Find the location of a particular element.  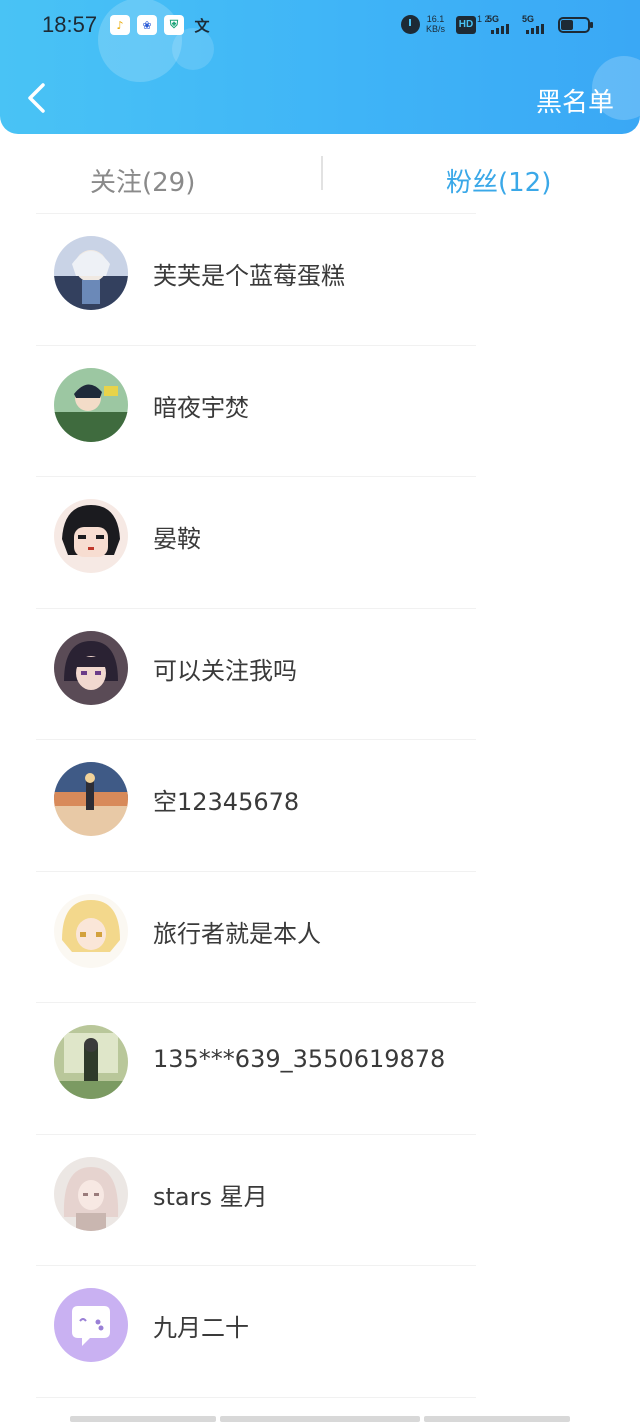

net-speed: 16.1 KB/s is located at coordinates (436, 24).